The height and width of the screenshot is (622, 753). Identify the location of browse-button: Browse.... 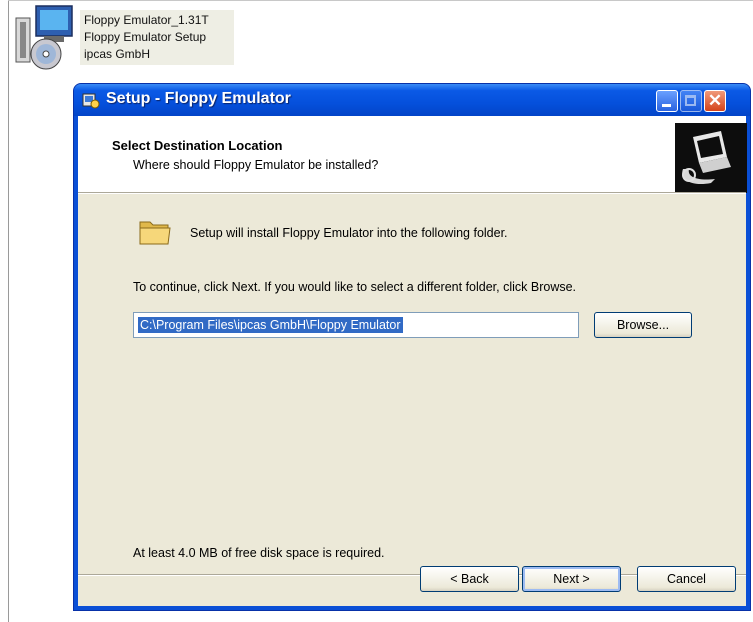
(643, 325).